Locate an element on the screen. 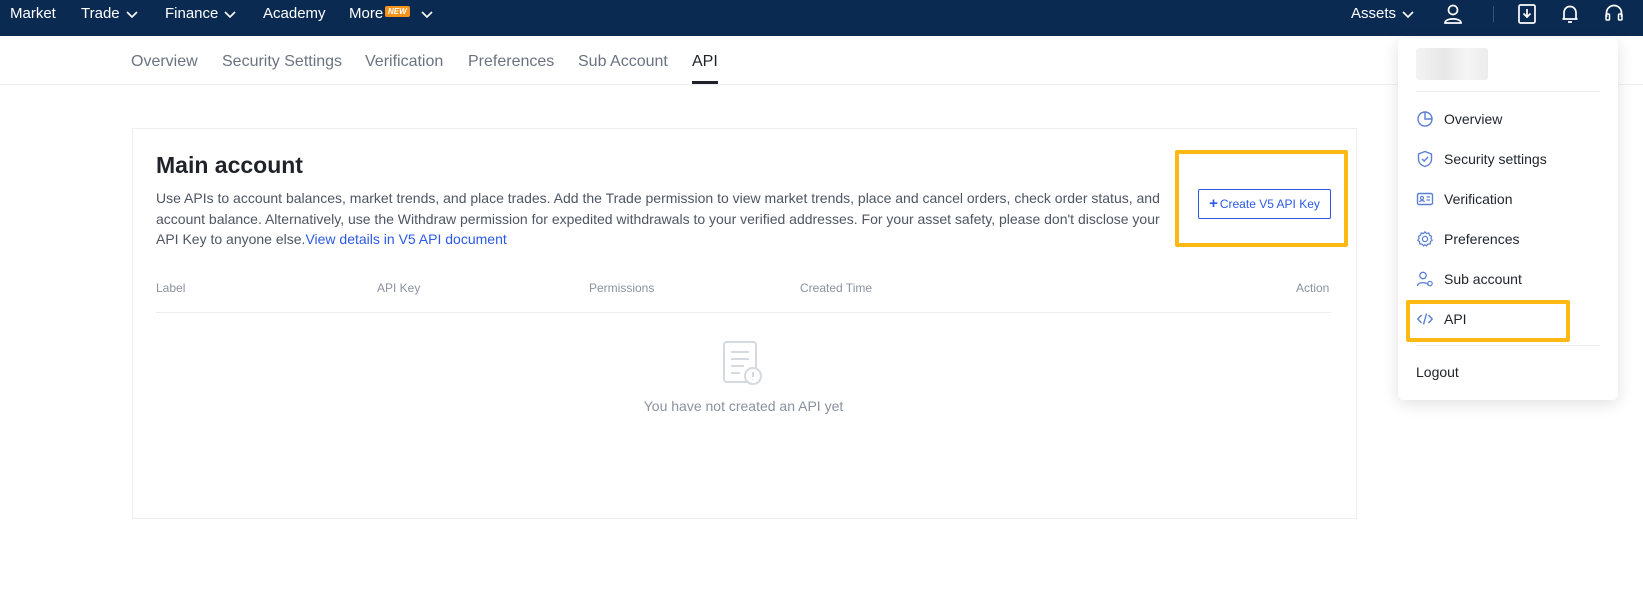  tab-api: API is located at coordinates (705, 62).